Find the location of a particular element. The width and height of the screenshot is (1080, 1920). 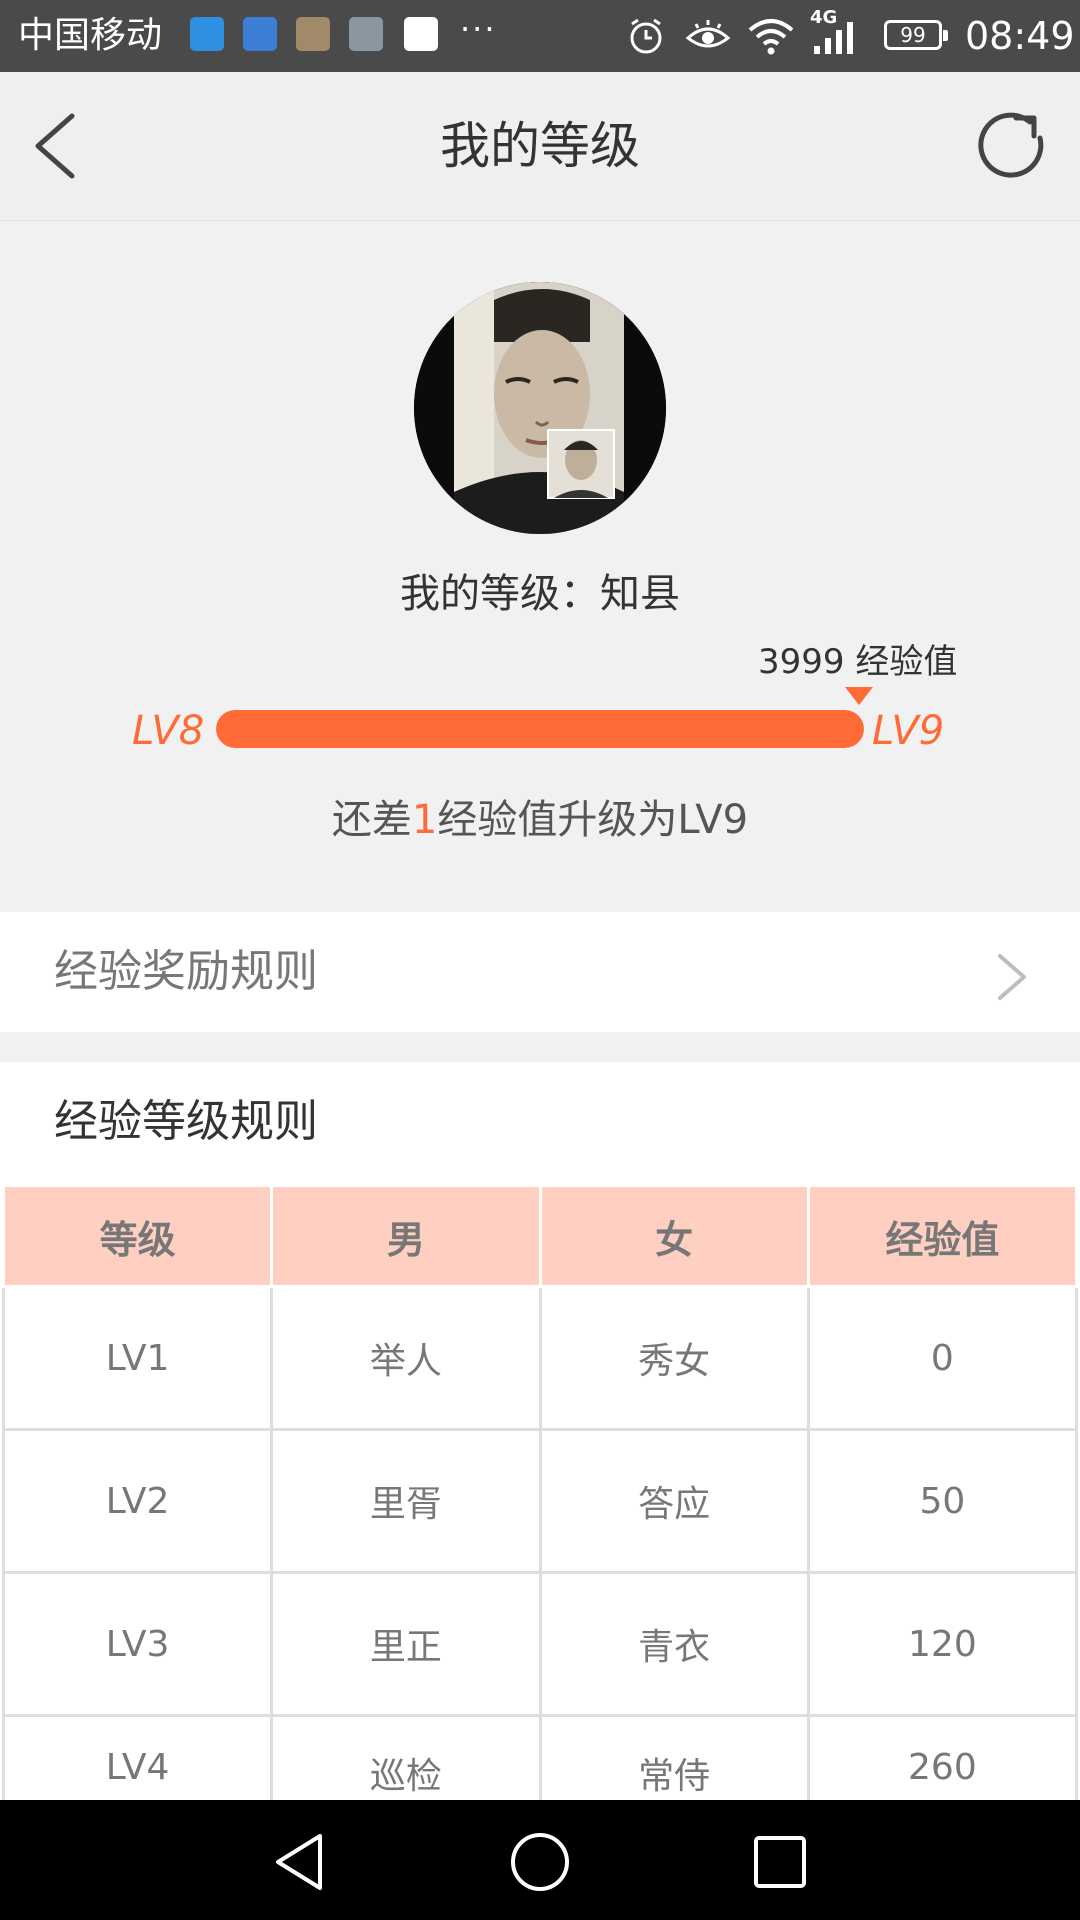

clock: 08:49 is located at coordinates (1020, 36).